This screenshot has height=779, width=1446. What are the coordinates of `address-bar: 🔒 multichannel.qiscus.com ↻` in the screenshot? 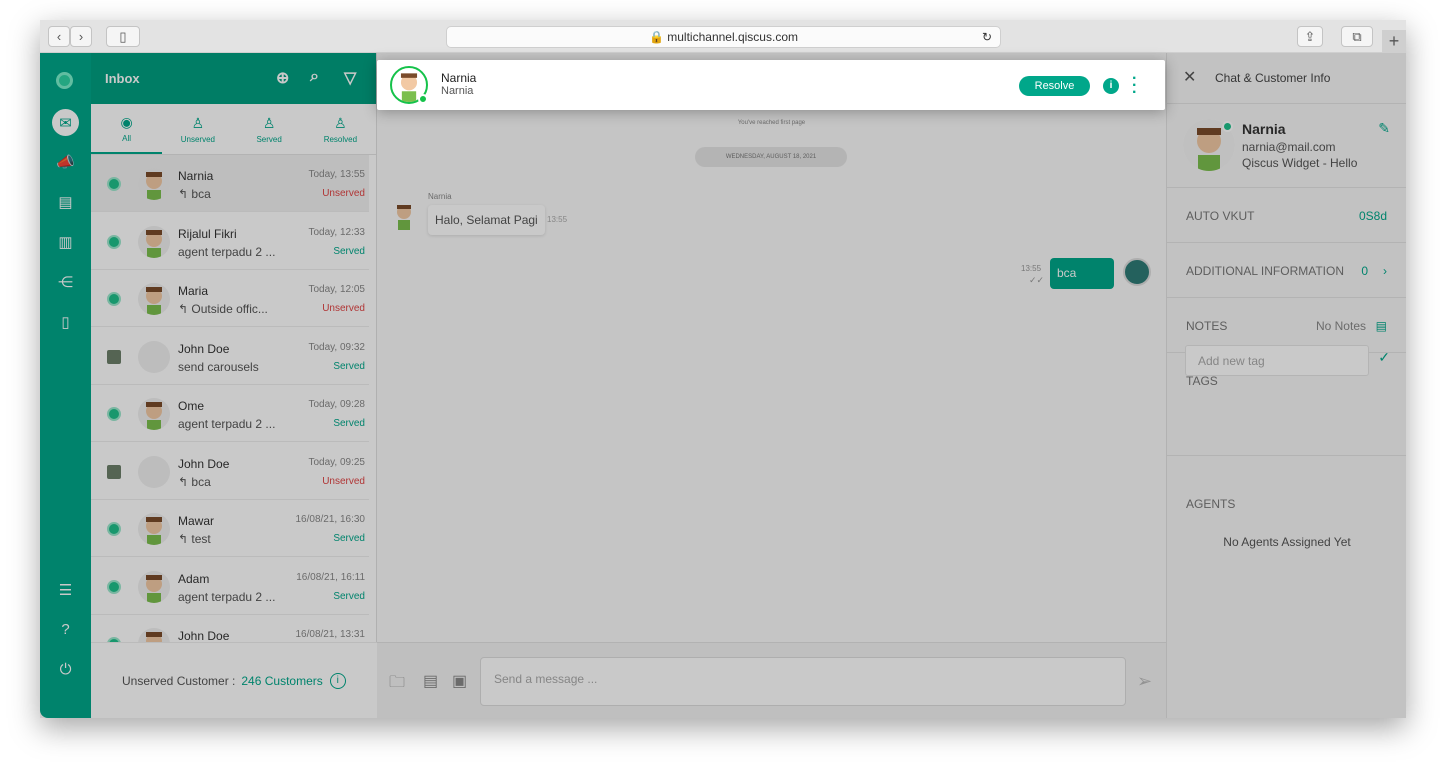 It's located at (723, 37).